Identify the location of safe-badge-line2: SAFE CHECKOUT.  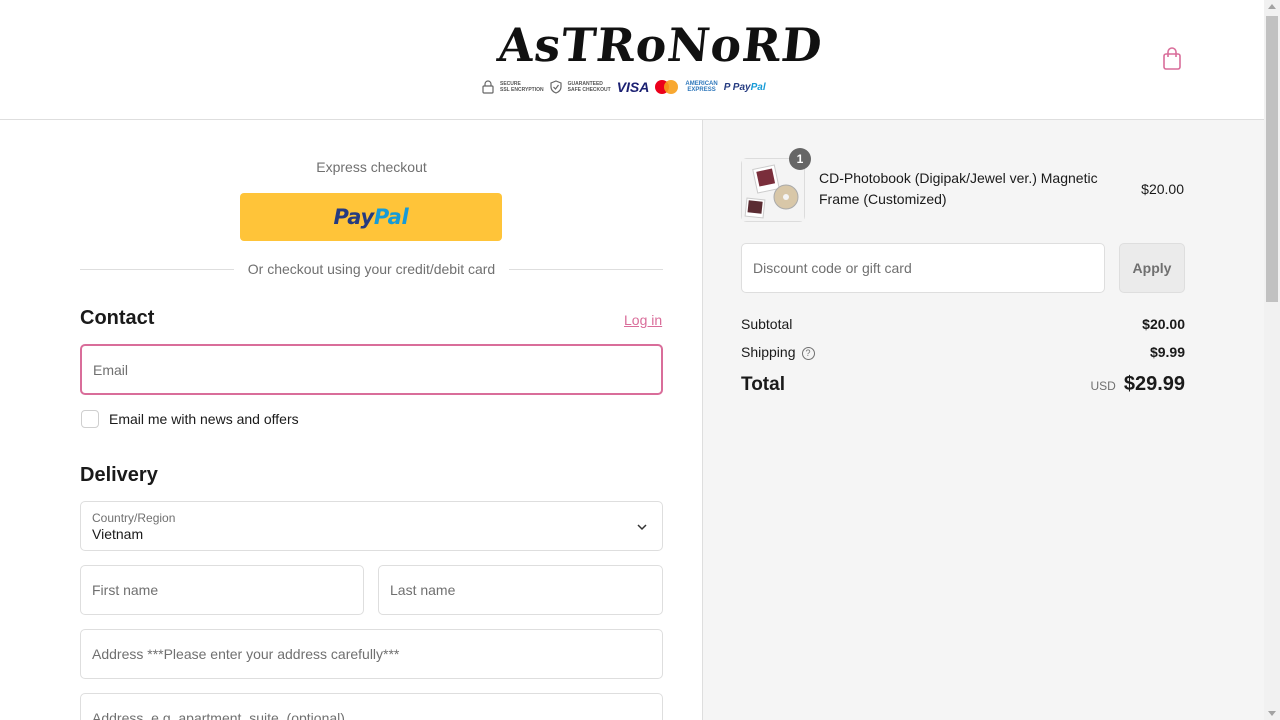
(589, 90).